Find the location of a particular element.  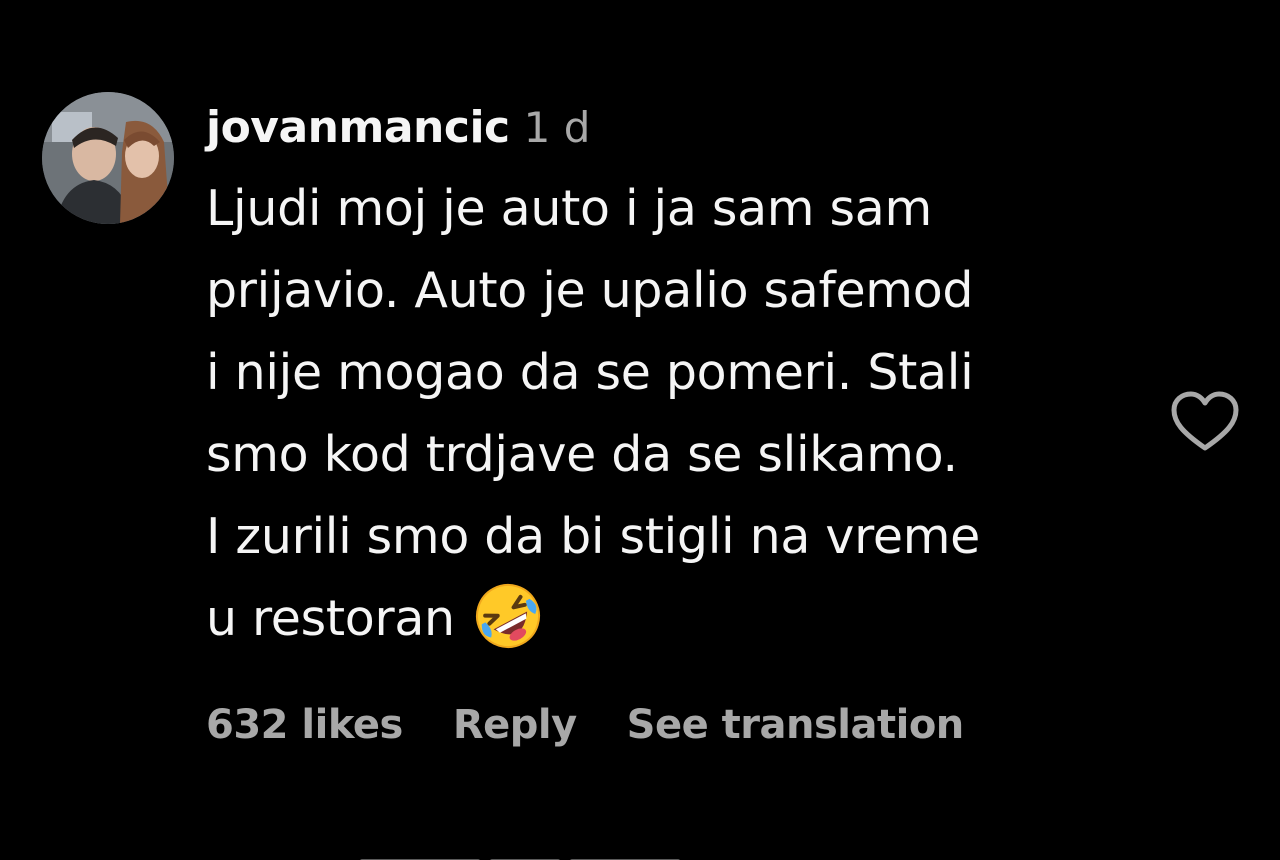

comment-line: i nije mogao da se pomeri. Stali is located at coordinates (590, 372).